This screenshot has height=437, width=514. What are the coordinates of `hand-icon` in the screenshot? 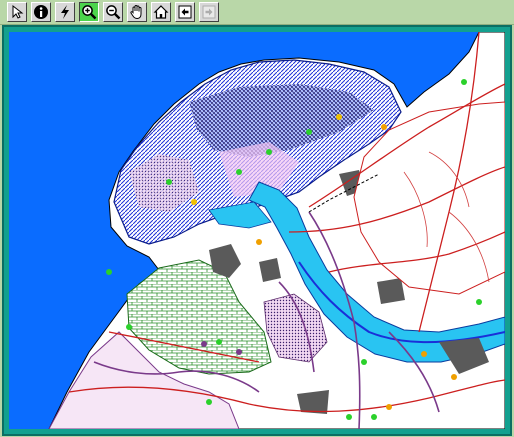 It's located at (136, 12).